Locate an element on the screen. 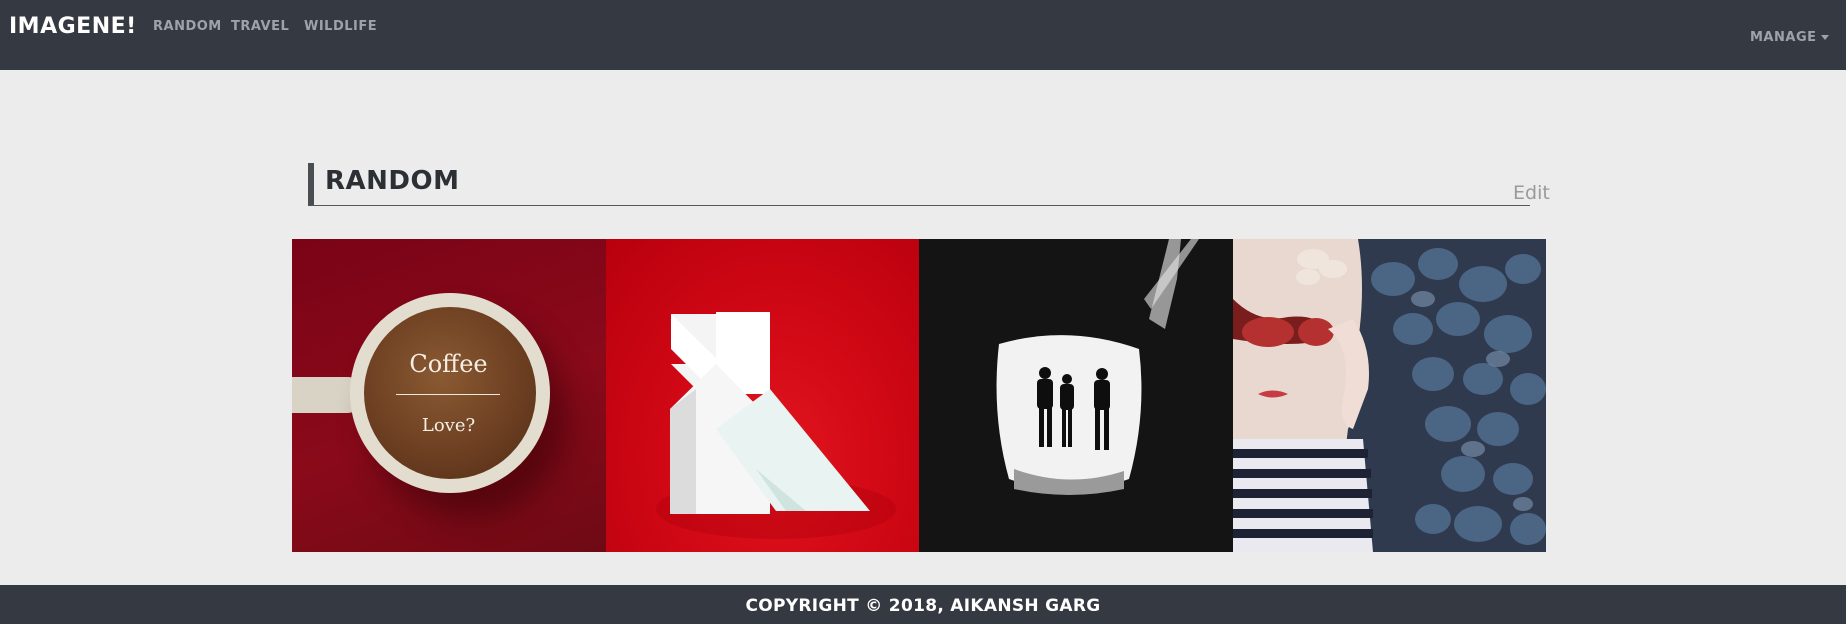 Image resolution: width=1846 pixels, height=624 pixels. gallery-image-origami is located at coordinates (762, 395).